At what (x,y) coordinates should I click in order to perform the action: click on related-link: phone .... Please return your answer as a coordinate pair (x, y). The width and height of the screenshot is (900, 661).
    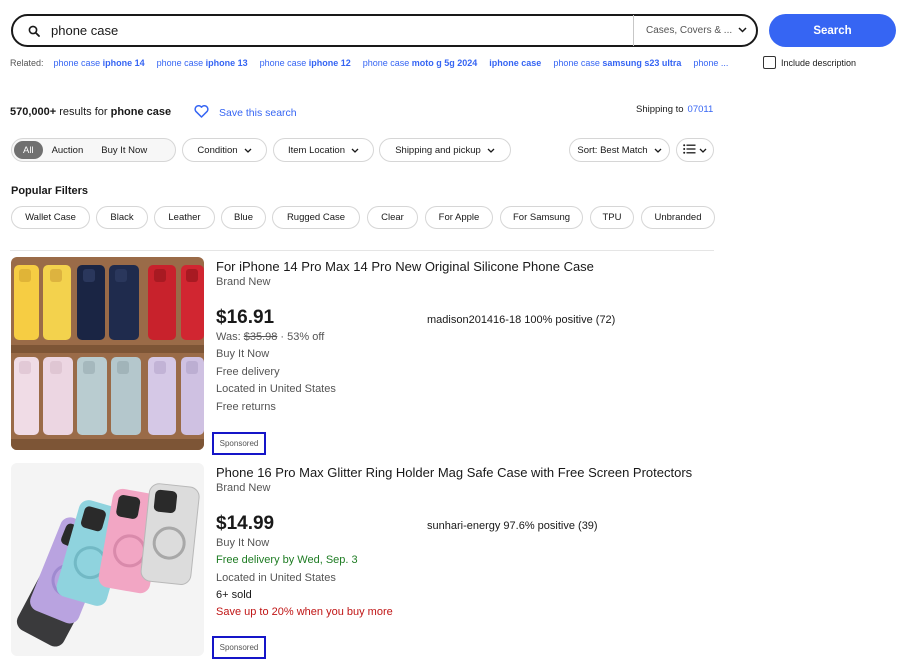
    Looking at the image, I should click on (710, 63).